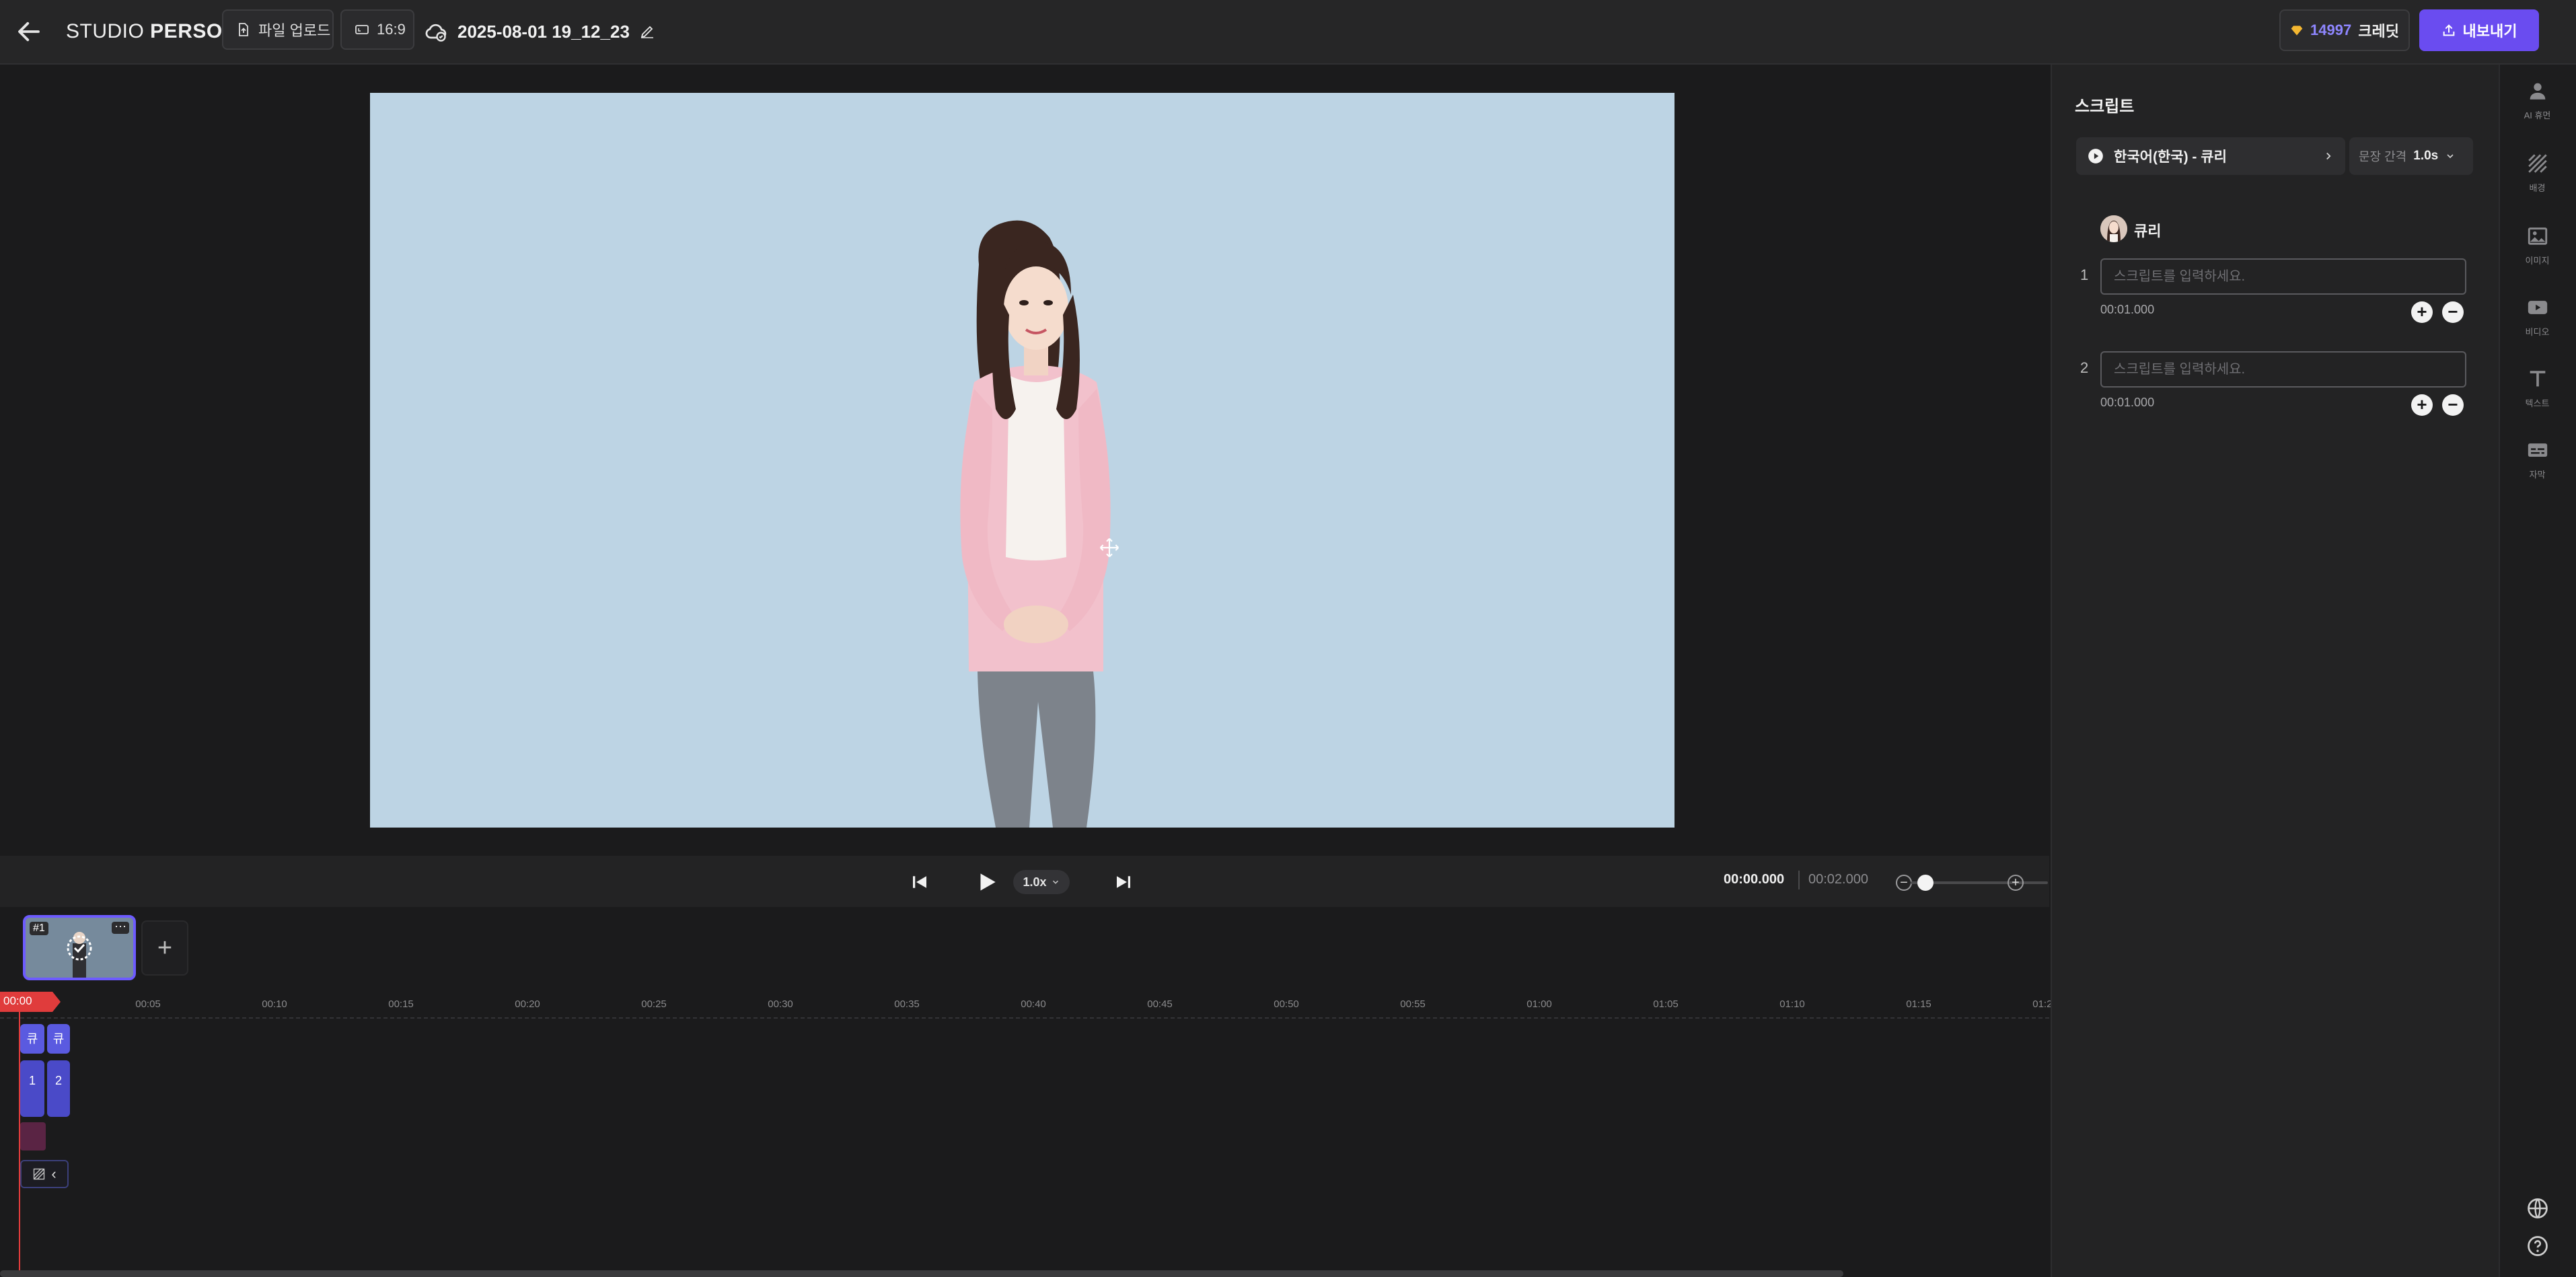 The image size is (2576, 1277). I want to click on background-pattern-icon, so click(39, 1174).